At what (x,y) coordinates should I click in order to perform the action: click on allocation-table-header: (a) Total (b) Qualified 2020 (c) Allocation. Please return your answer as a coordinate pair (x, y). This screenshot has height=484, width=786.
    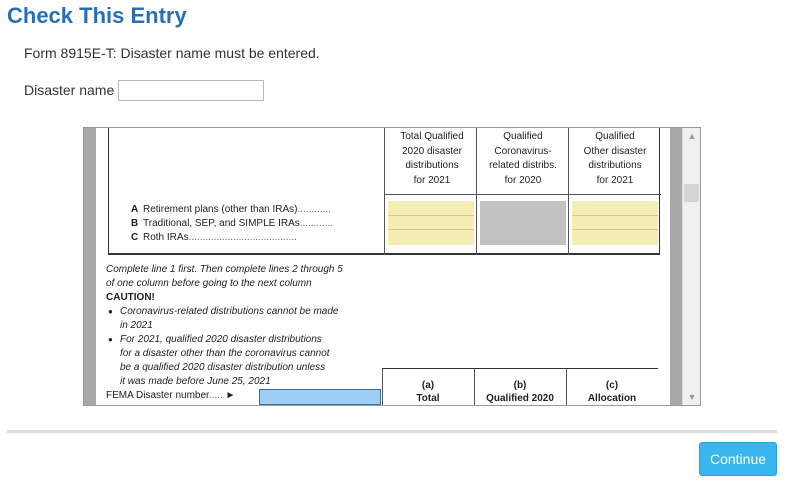
    Looking at the image, I should click on (520, 386).